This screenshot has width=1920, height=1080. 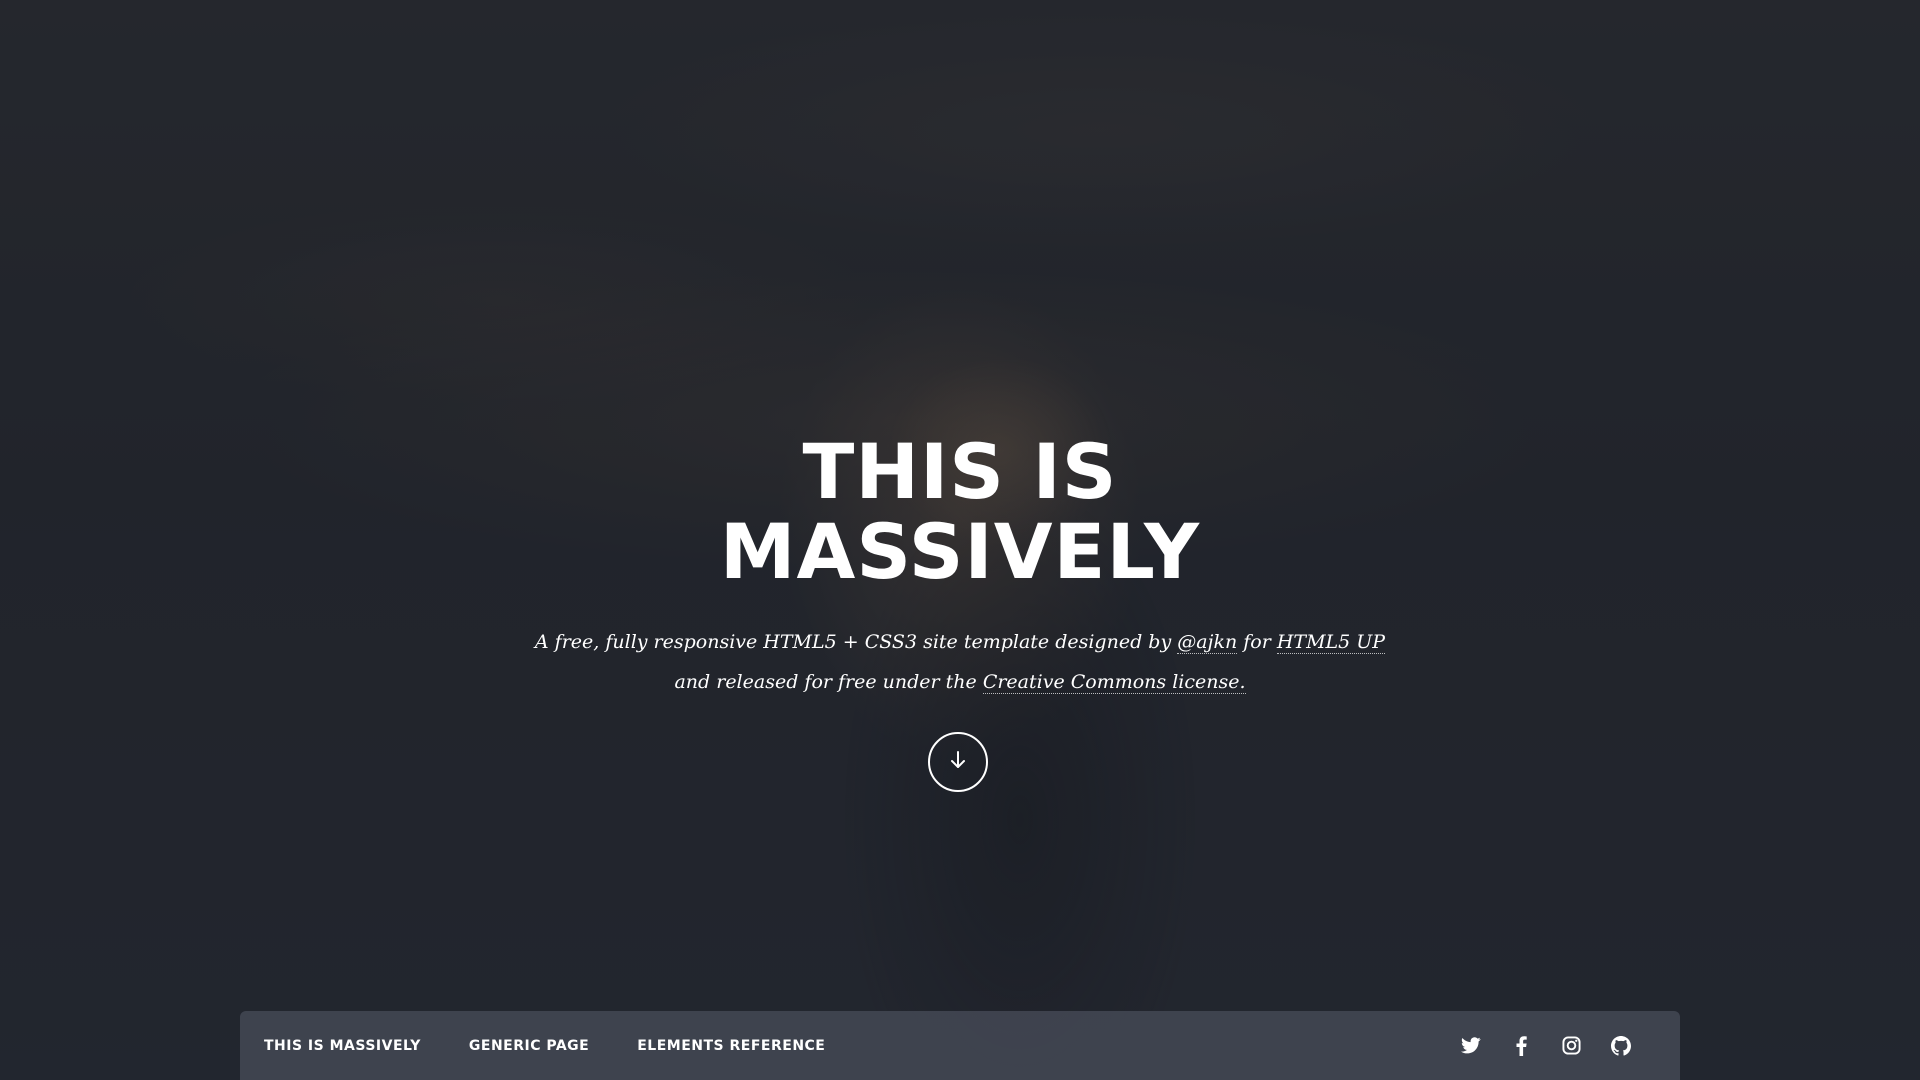 I want to click on title-line-1: THIS IS, so click(x=960, y=471).